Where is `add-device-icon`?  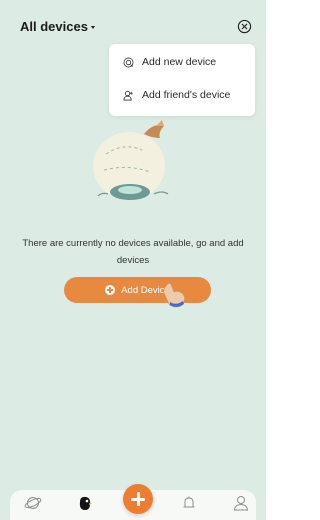
add-device-icon is located at coordinates (128, 62).